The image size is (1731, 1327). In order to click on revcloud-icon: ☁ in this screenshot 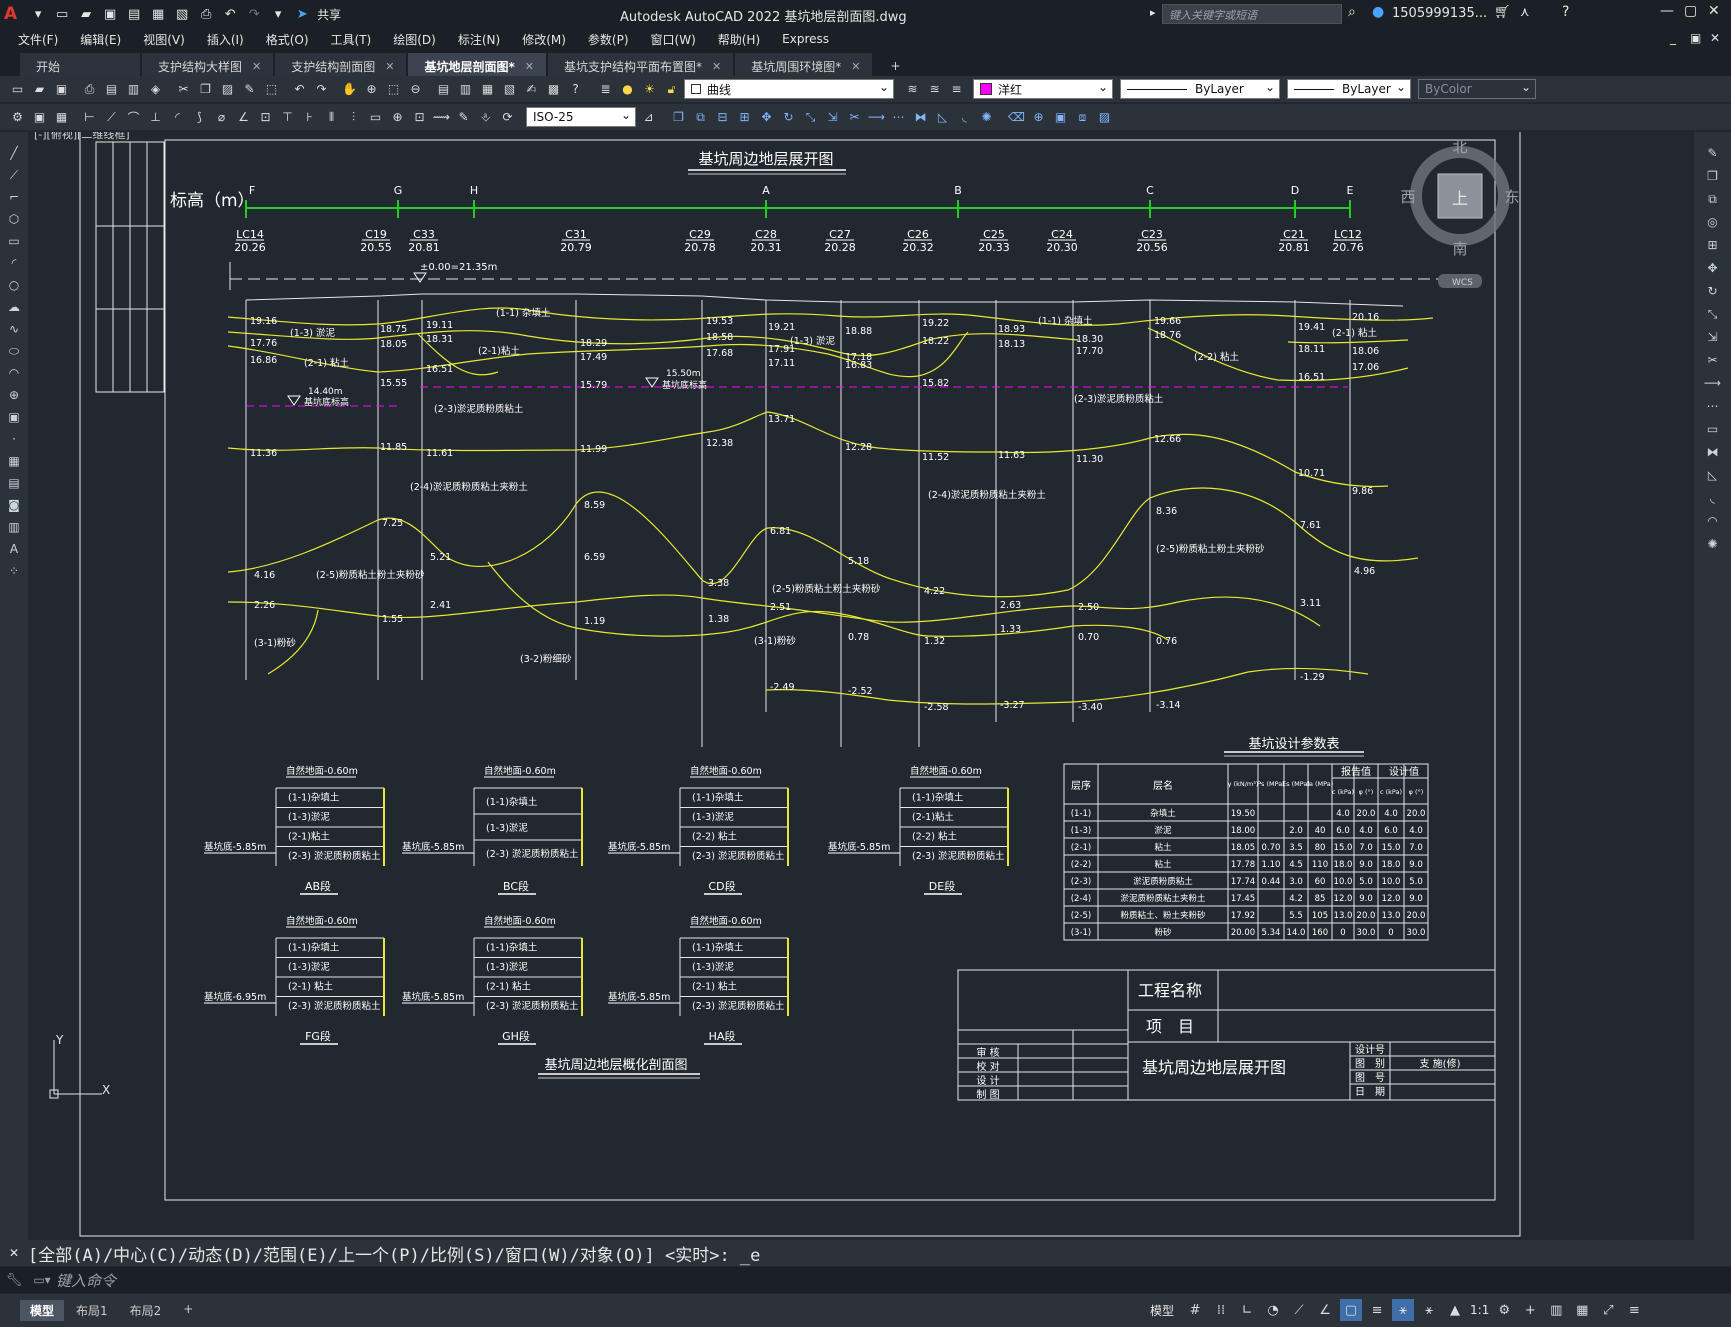, I will do `click(14, 307)`.